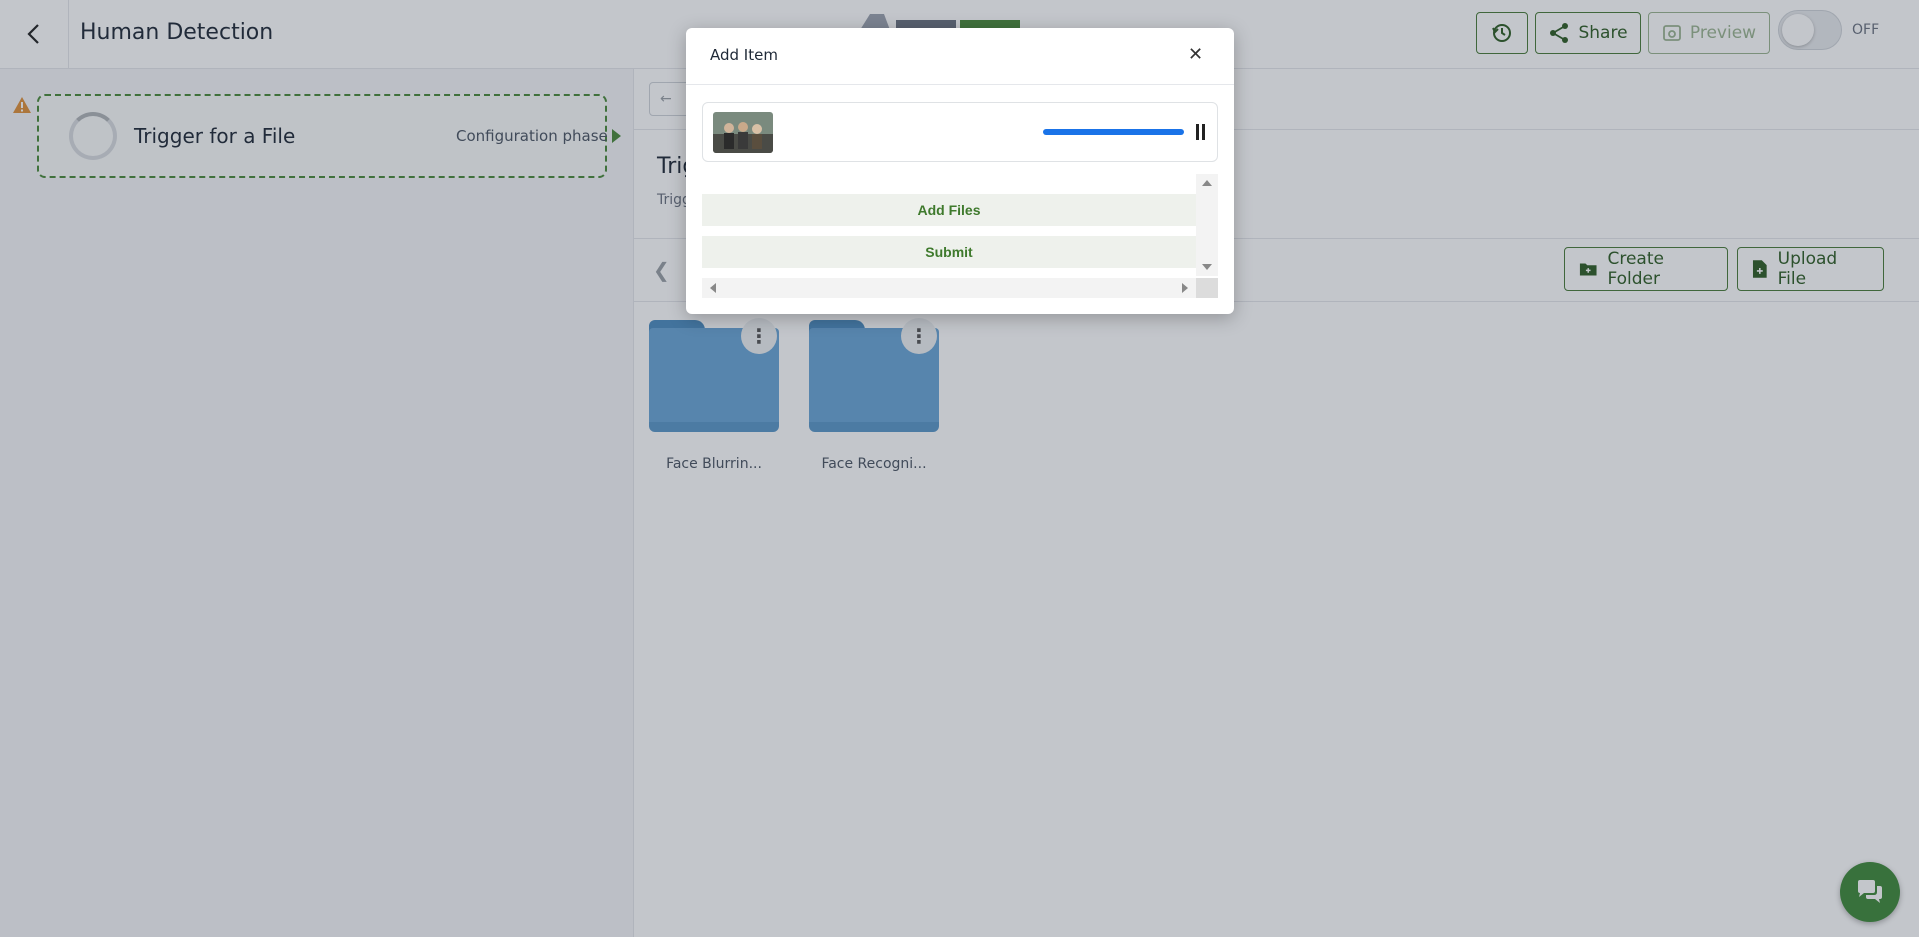 This screenshot has width=1919, height=937. I want to click on vertical-scrollbar, so click(1207, 225).